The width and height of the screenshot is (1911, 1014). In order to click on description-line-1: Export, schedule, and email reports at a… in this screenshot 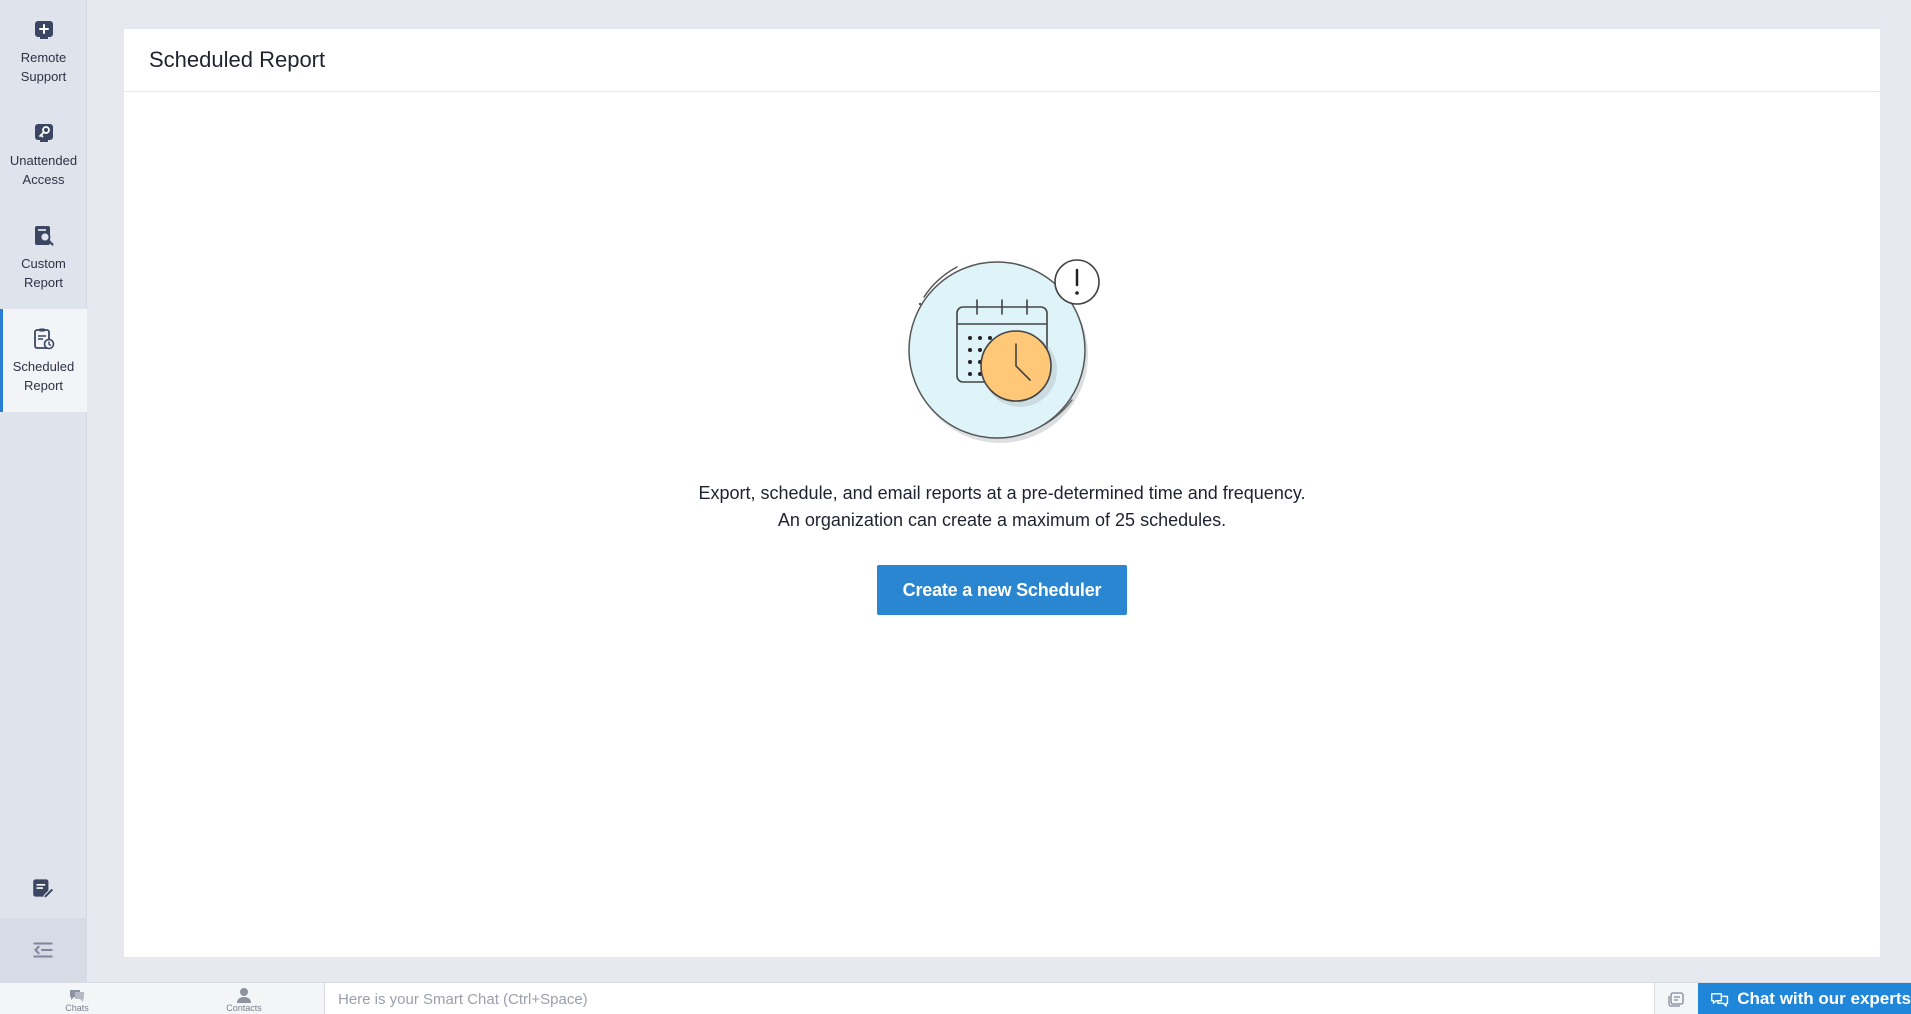, I will do `click(1002, 493)`.